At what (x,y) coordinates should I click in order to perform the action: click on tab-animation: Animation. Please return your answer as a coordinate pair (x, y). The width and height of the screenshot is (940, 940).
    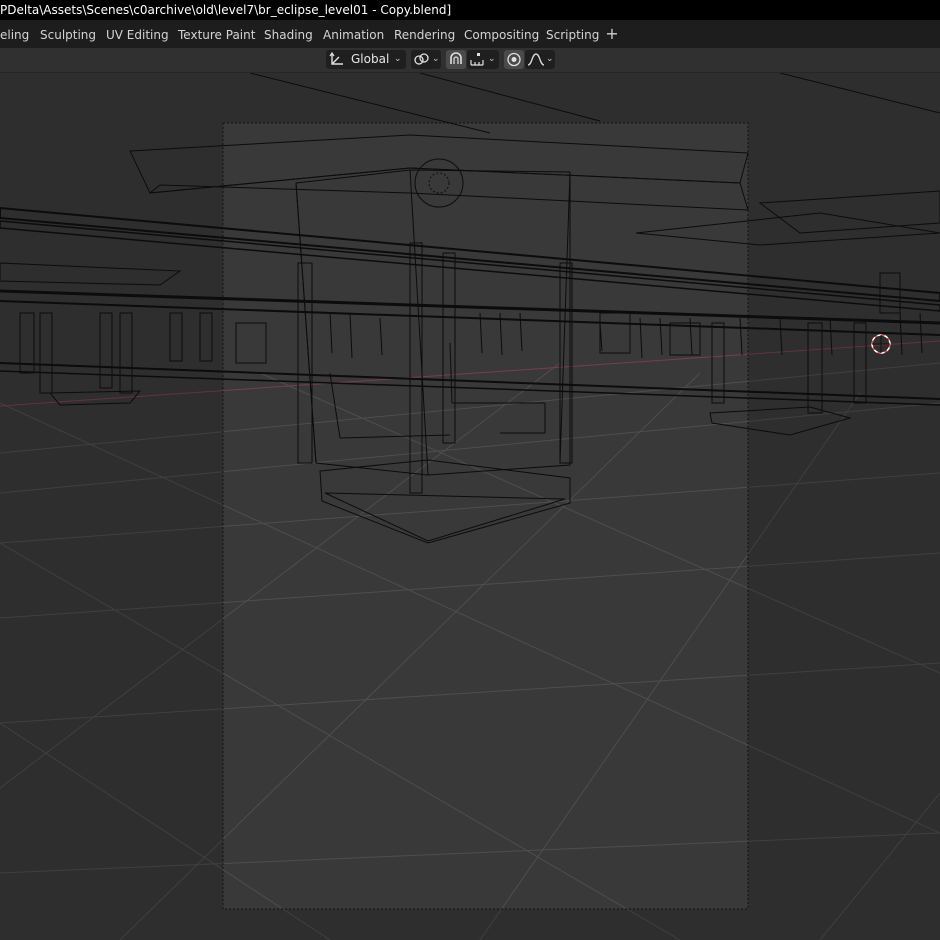
    Looking at the image, I should click on (353, 34).